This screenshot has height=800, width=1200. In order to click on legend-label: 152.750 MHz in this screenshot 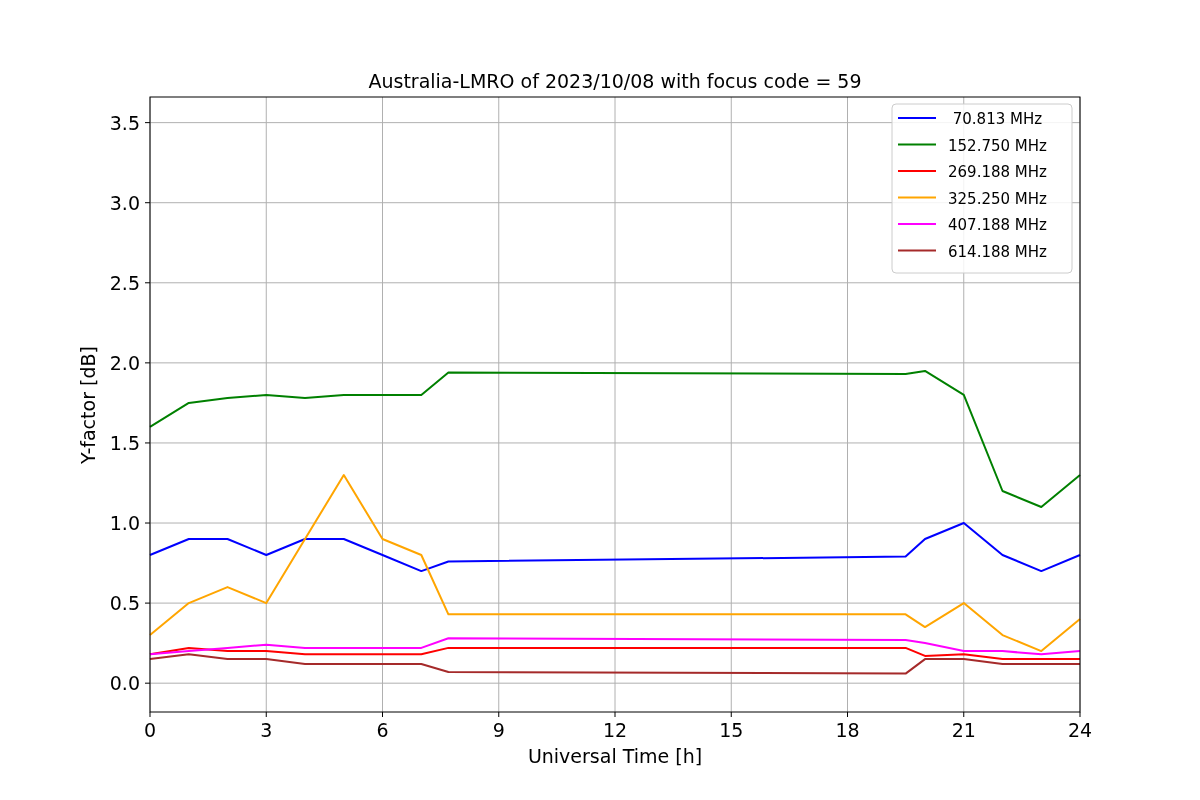, I will do `click(997, 145)`.